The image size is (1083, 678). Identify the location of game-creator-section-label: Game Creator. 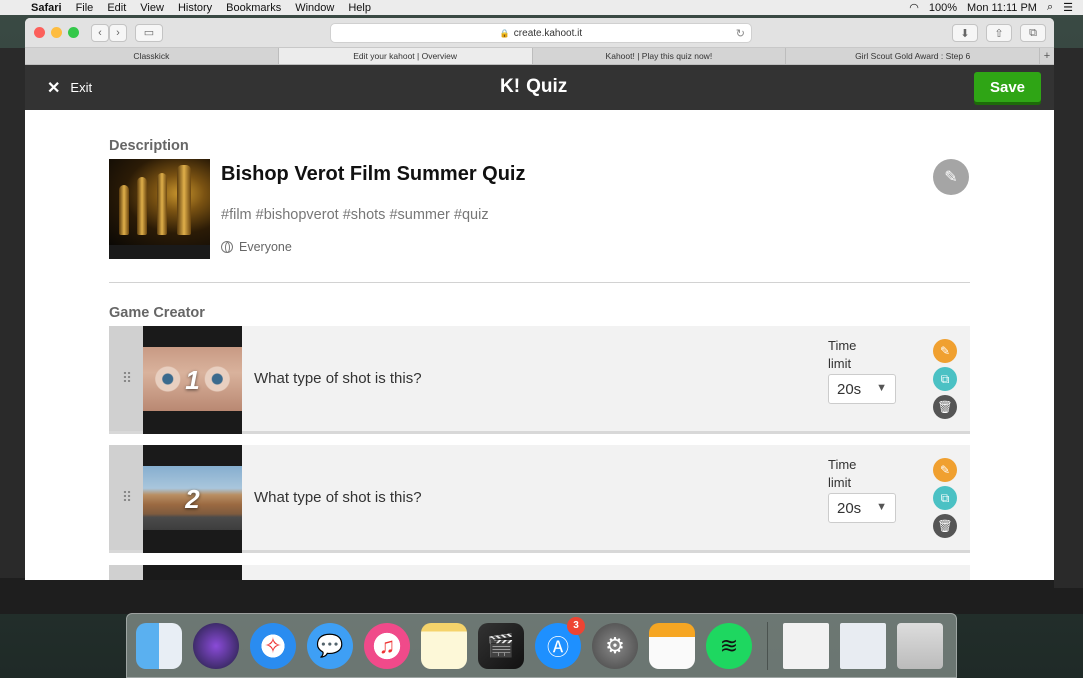
(157, 313).